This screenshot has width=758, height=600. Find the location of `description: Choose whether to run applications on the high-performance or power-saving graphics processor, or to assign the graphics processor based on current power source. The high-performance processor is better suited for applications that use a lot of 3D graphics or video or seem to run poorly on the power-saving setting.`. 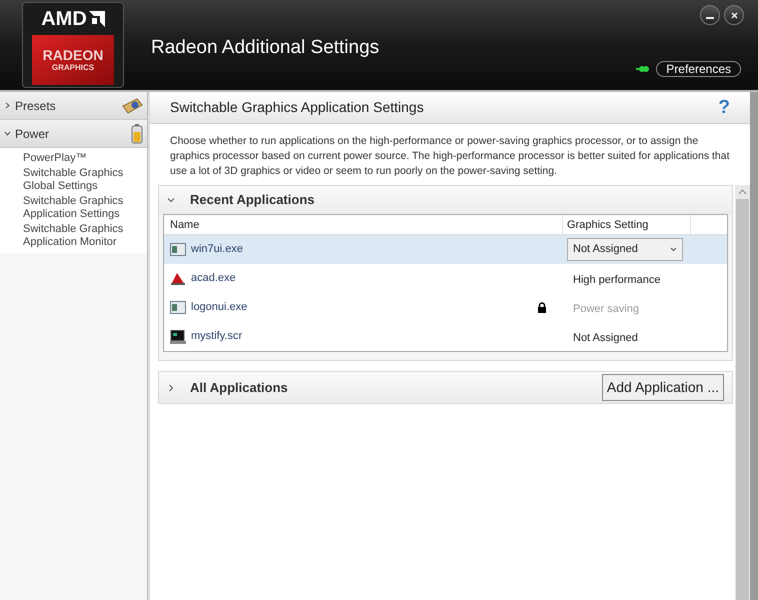

description: Choose whether to run applications on the high-performance or power-saving graphics processor, or to assign the graphics processor based on current power source. The high-performance processor is better suited for applications that use a lot of 3D graphics or video or seem to run poorly on the power-saving setting. is located at coordinates (450, 156).